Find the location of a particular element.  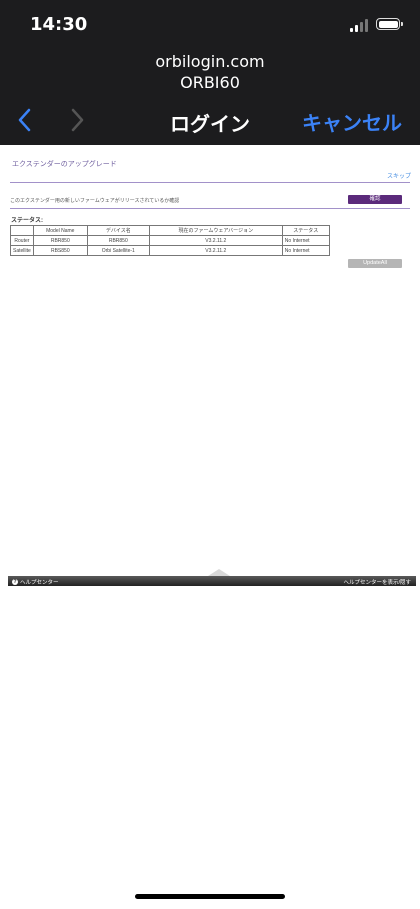

home-indicator is located at coordinates (210, 896).